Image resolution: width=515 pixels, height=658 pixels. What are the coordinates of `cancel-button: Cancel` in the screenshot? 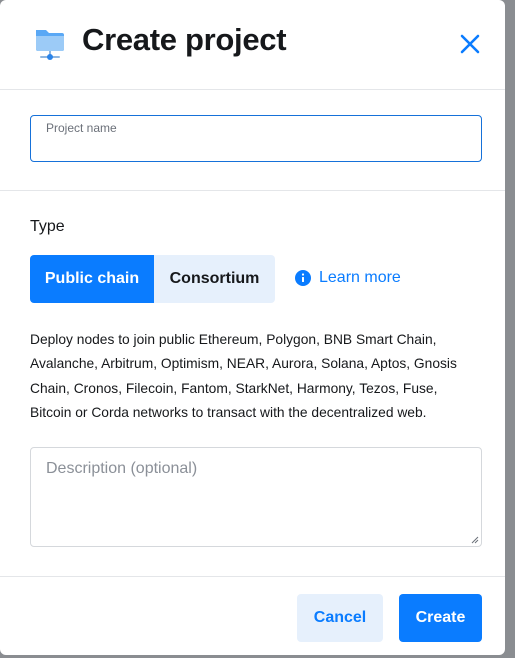 It's located at (340, 618).